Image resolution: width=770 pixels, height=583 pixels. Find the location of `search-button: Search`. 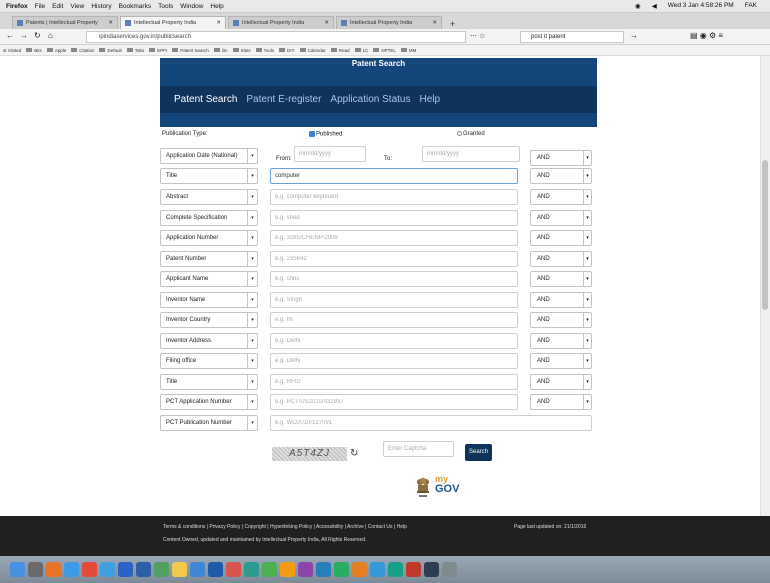

search-button: Search is located at coordinates (478, 452).